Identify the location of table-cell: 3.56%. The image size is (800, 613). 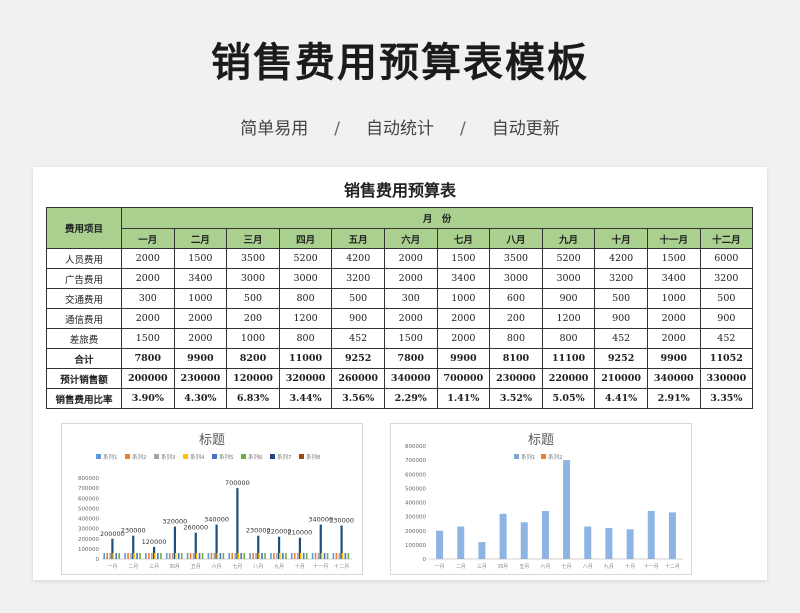
(358, 398).